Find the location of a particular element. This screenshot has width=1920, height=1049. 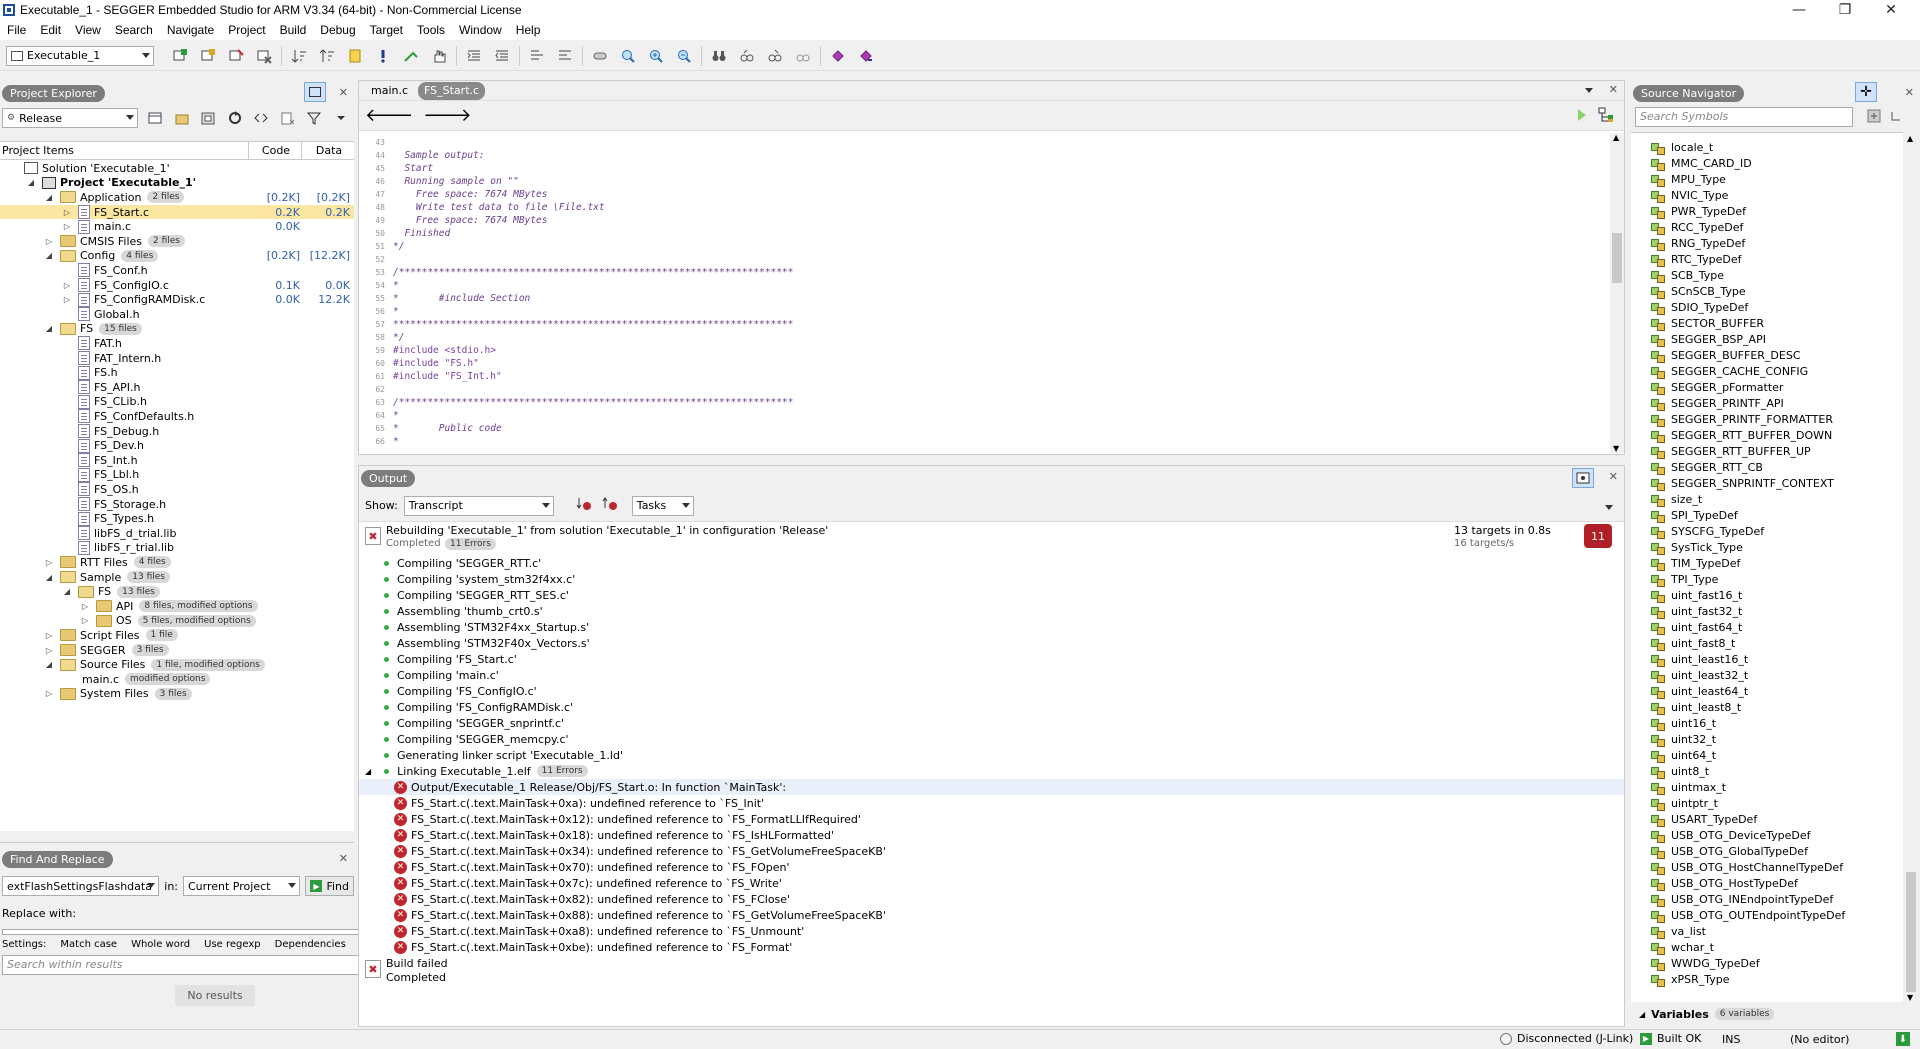

symbol-item: USART_TypeDef is located at coordinates (1704, 819).